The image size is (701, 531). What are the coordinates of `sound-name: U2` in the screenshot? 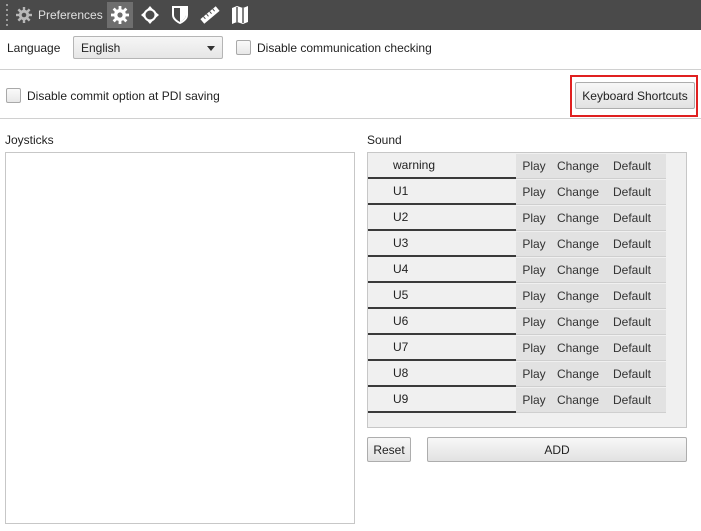 It's located at (442, 218).